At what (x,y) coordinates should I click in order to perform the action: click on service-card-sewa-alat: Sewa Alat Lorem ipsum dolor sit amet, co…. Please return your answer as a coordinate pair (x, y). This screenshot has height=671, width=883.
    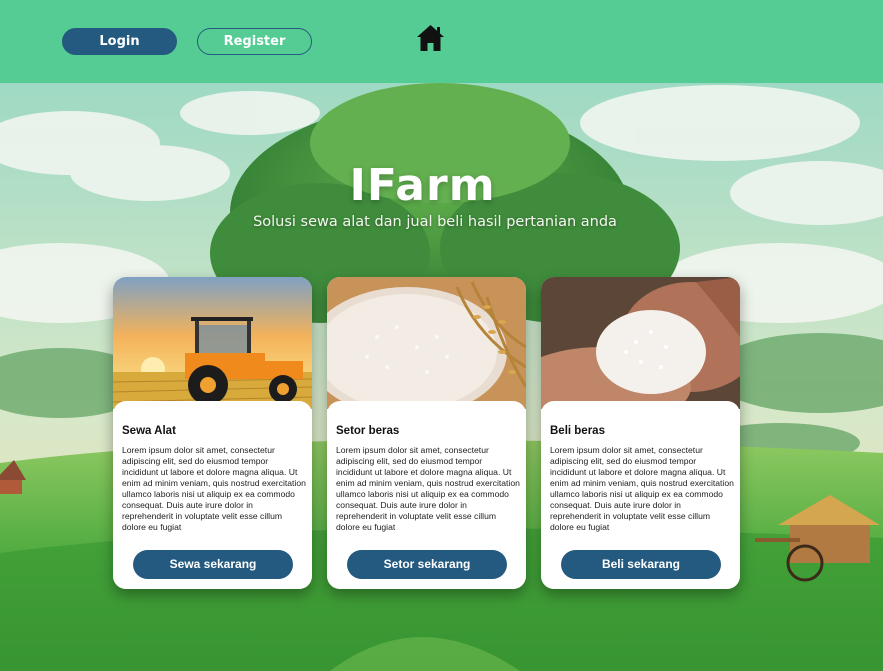
    Looking at the image, I should click on (212, 433).